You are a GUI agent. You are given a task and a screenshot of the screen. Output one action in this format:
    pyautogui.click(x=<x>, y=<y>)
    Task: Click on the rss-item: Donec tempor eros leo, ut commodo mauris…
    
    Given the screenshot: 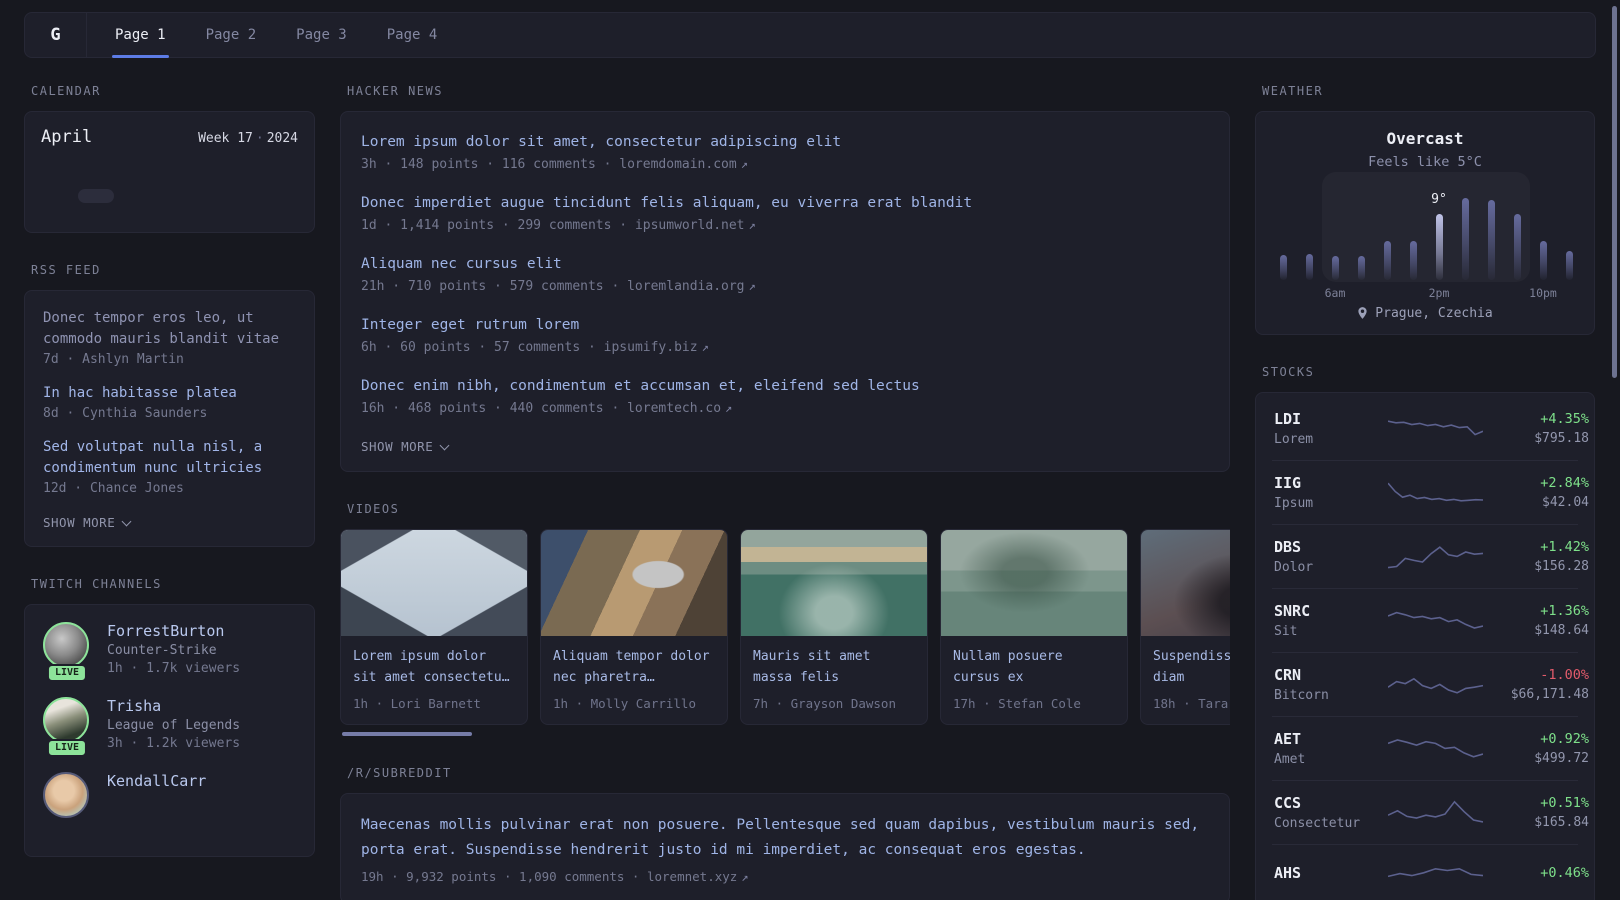 What is the action you would take?
    pyautogui.click(x=169, y=337)
    